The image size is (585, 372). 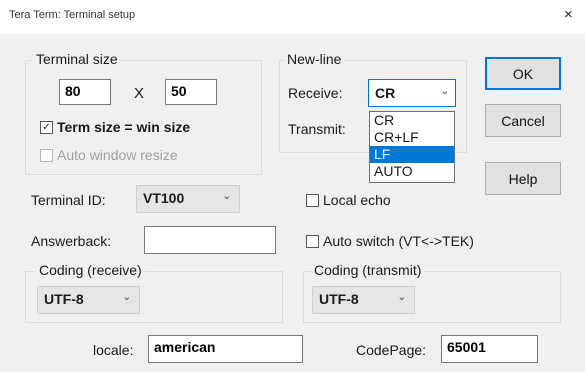 What do you see at coordinates (412, 137) in the screenshot?
I see `dropdown-option-crlf: CR+LF` at bounding box center [412, 137].